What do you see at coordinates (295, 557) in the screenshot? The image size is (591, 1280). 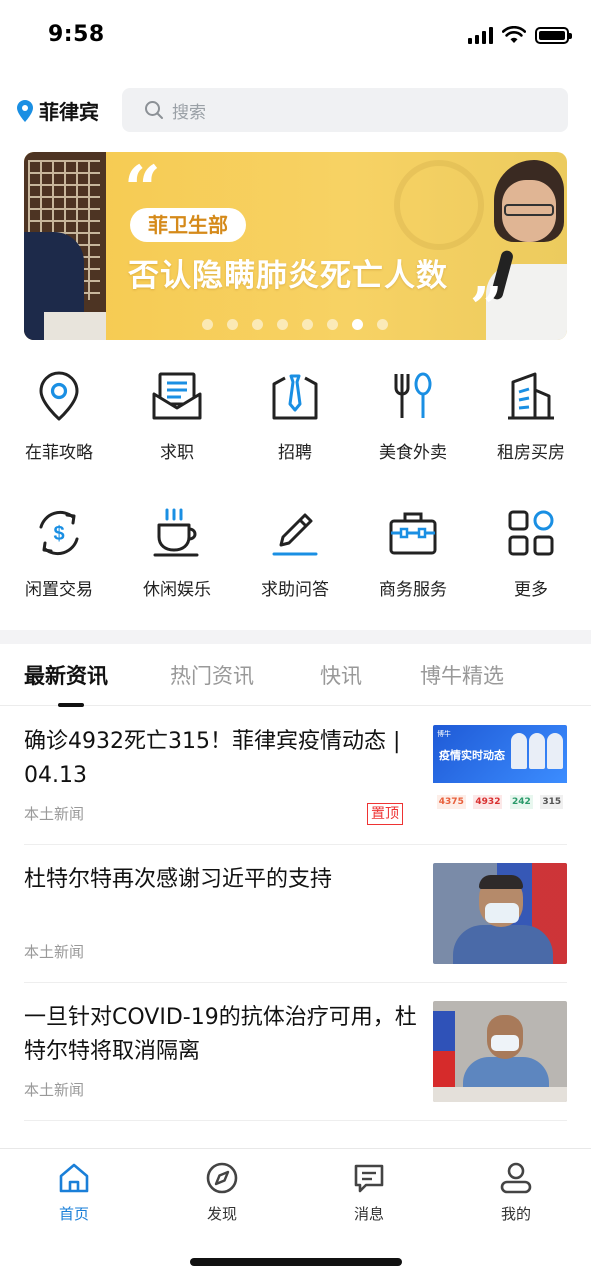 I see `category-qa: 求助问答` at bounding box center [295, 557].